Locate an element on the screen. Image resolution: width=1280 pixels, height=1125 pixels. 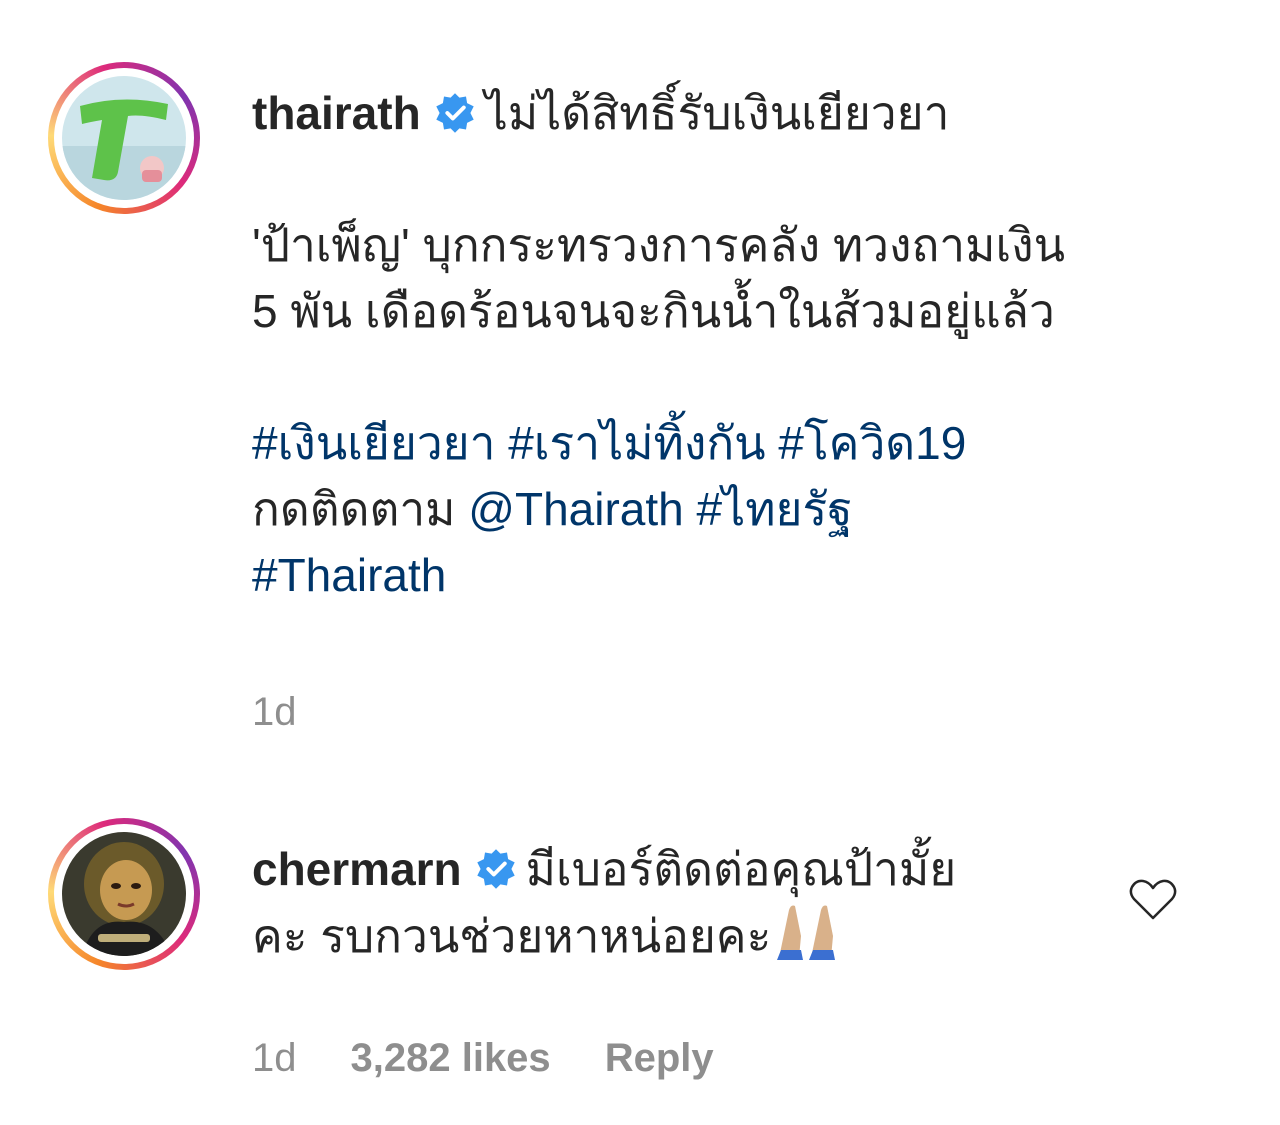
follow-prefix: กดติดตาม is located at coordinates (354, 509).